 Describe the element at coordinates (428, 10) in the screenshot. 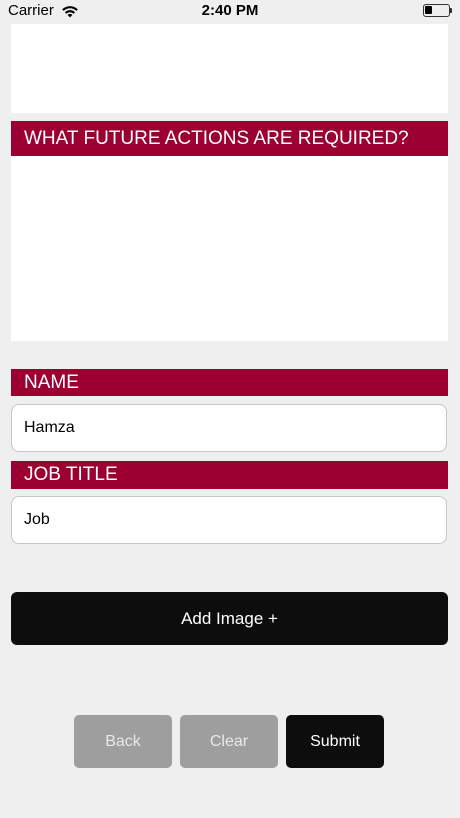

I see `battery-level` at that location.